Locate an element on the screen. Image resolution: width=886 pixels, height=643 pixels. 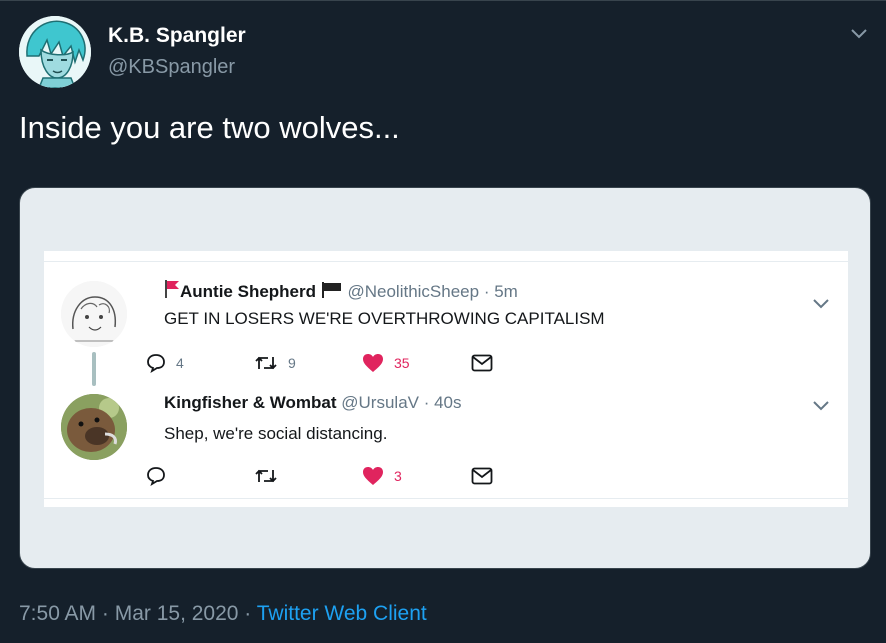
retweet-count: 9 is located at coordinates (292, 363).